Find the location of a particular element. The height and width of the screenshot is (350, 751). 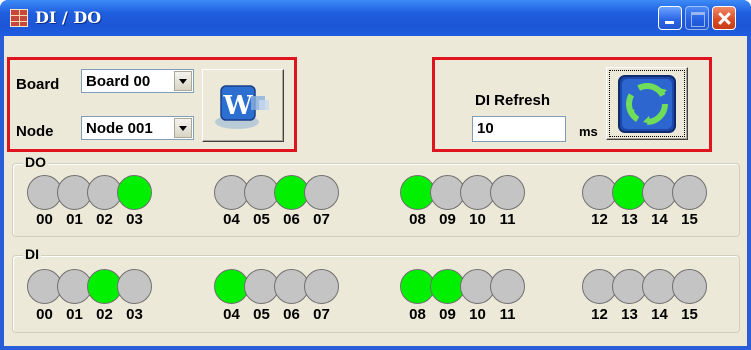

do-channel-label: 07 is located at coordinates (321, 219).